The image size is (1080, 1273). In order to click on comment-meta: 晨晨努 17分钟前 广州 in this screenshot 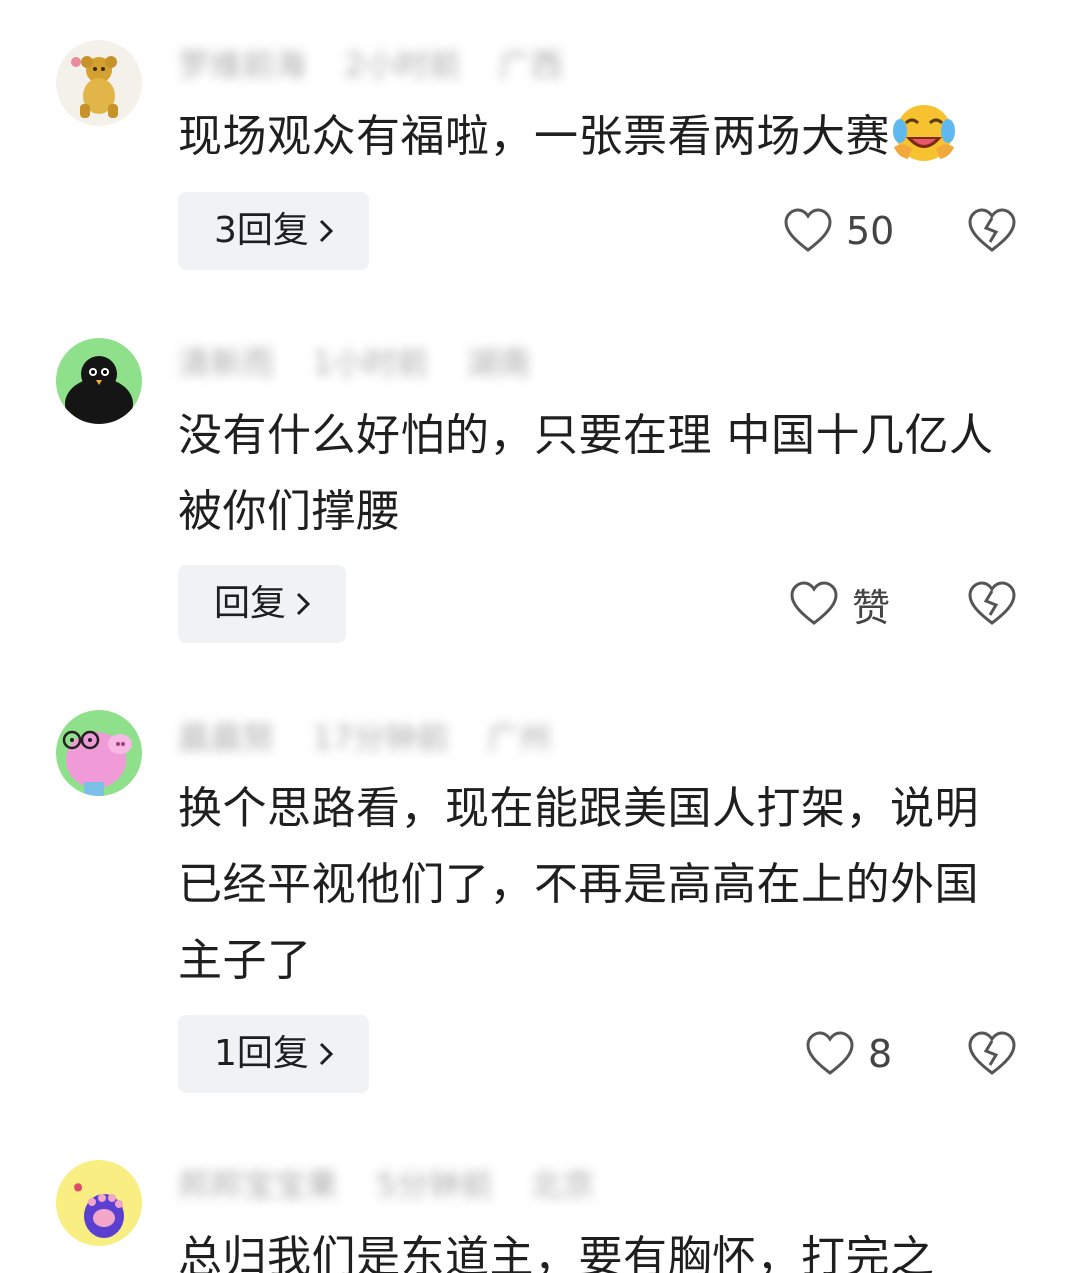, I will do `click(428, 738)`.